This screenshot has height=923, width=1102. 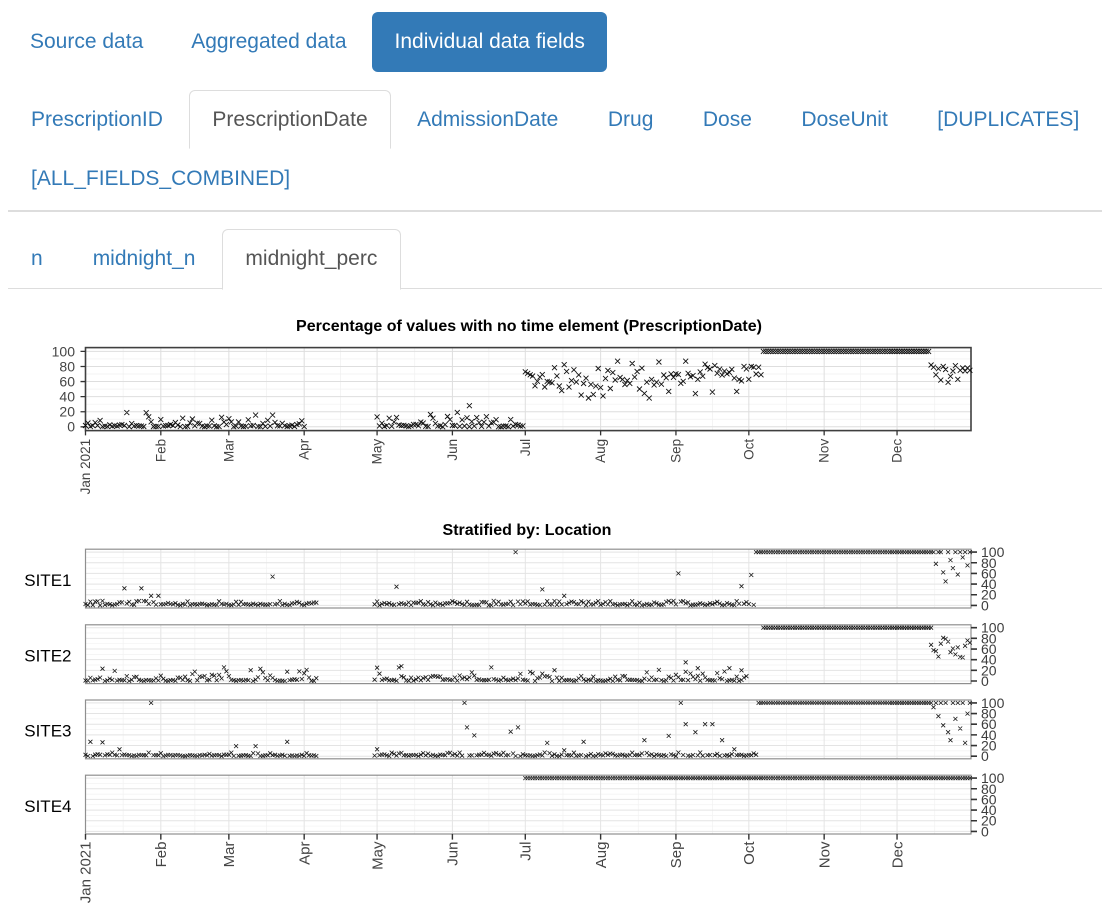 What do you see at coordinates (47, 655) in the screenshot?
I see `svg-text: SITE2` at bounding box center [47, 655].